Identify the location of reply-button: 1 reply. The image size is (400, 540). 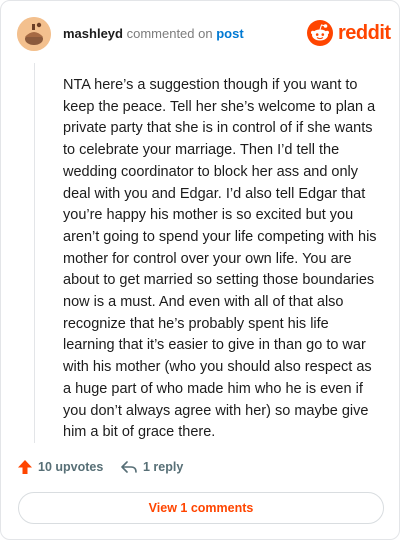
(151, 467).